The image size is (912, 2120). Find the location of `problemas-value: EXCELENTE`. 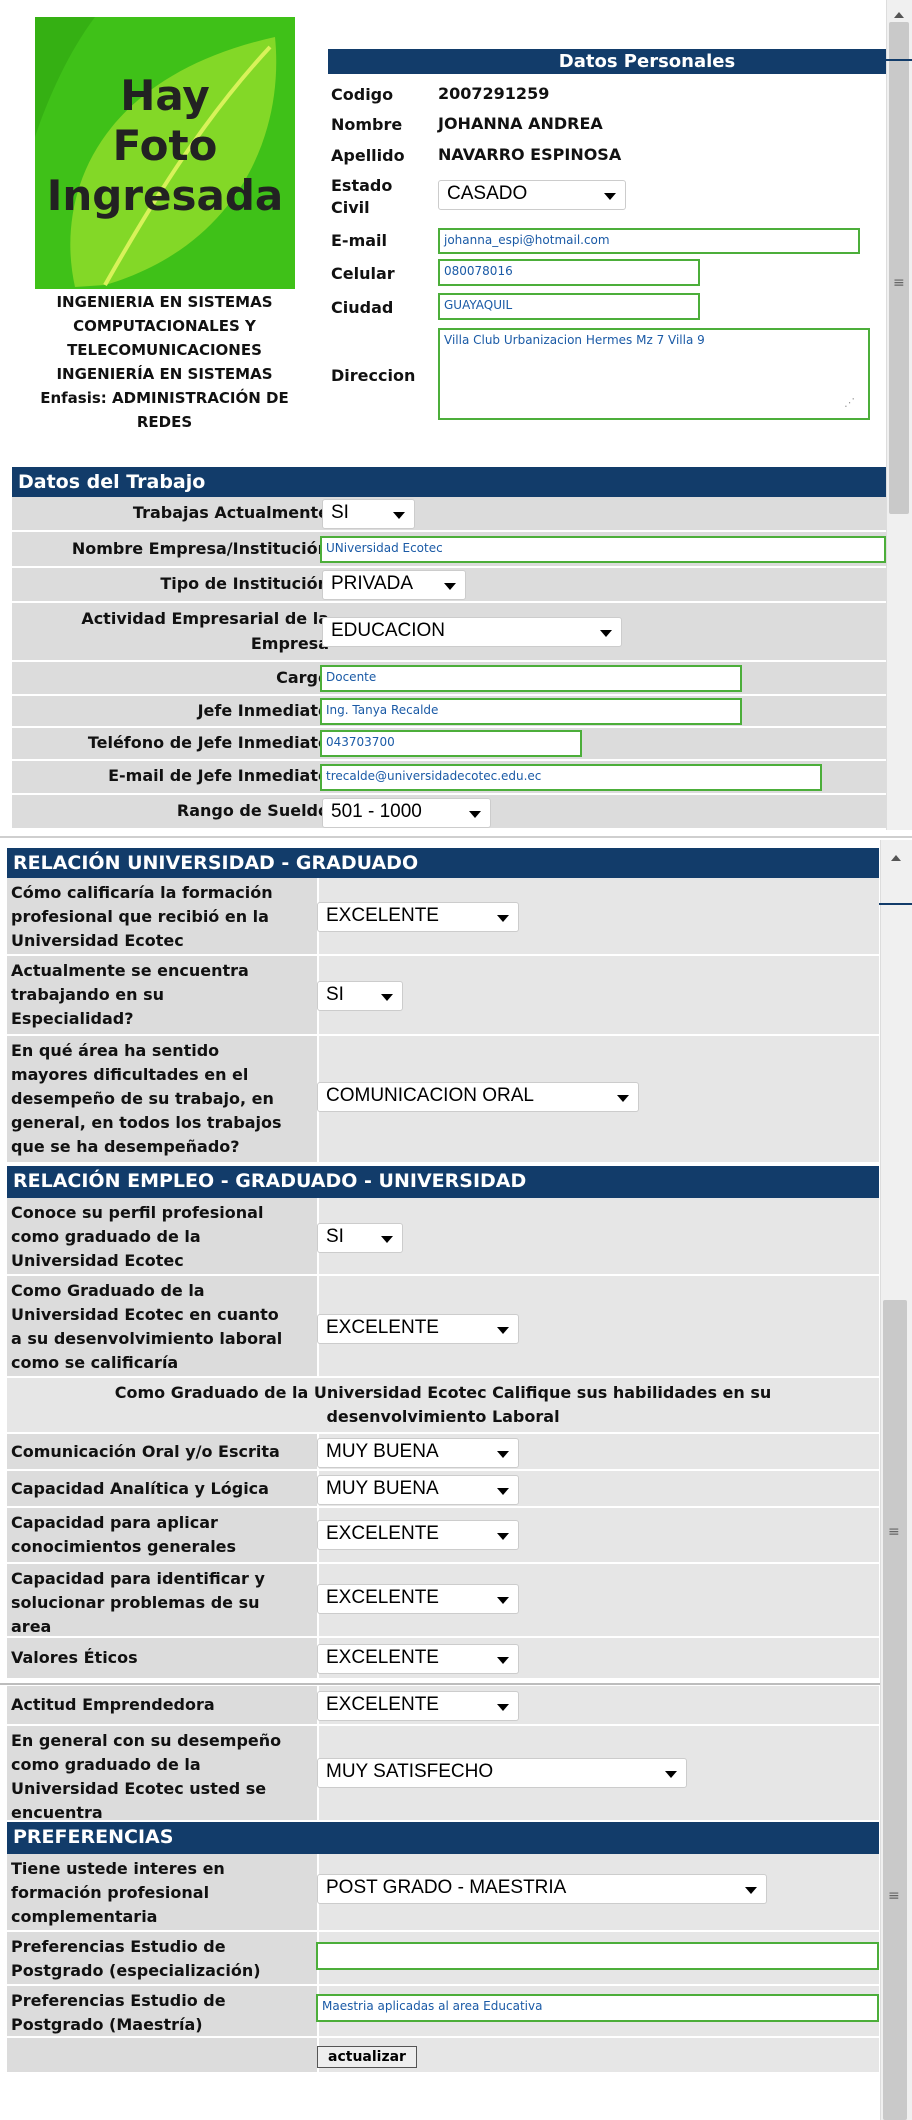

problemas-value: EXCELENTE is located at coordinates (382, 1597).